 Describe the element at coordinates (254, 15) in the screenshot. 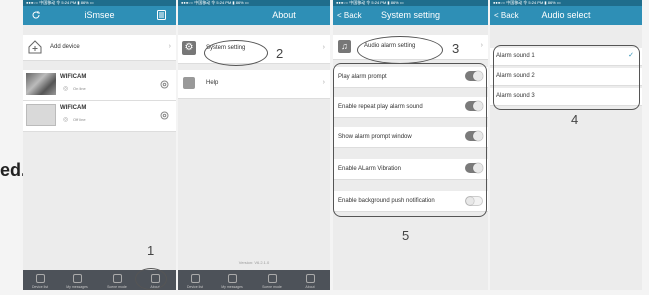

I see `nav-bar: About` at that location.